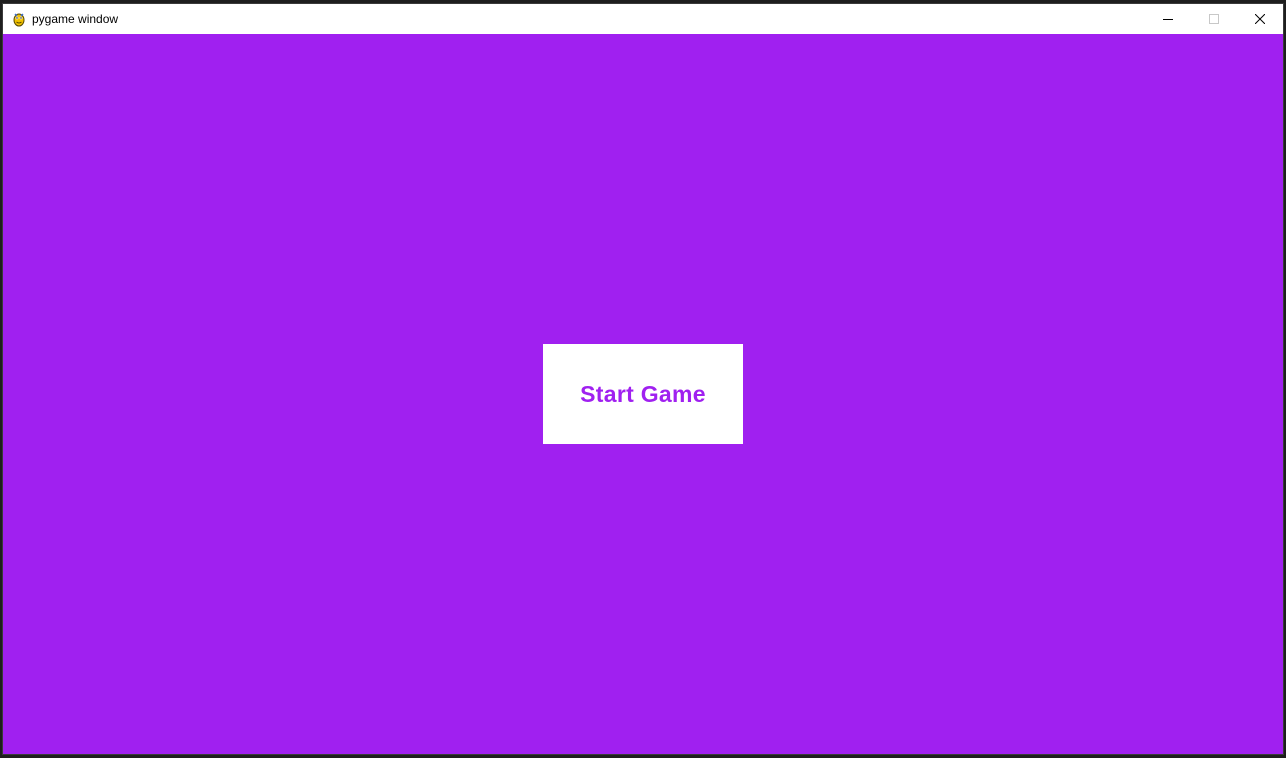 This screenshot has height=758, width=1286. What do you see at coordinates (643, 19) in the screenshot?
I see `window-titlebar: pygame window` at bounding box center [643, 19].